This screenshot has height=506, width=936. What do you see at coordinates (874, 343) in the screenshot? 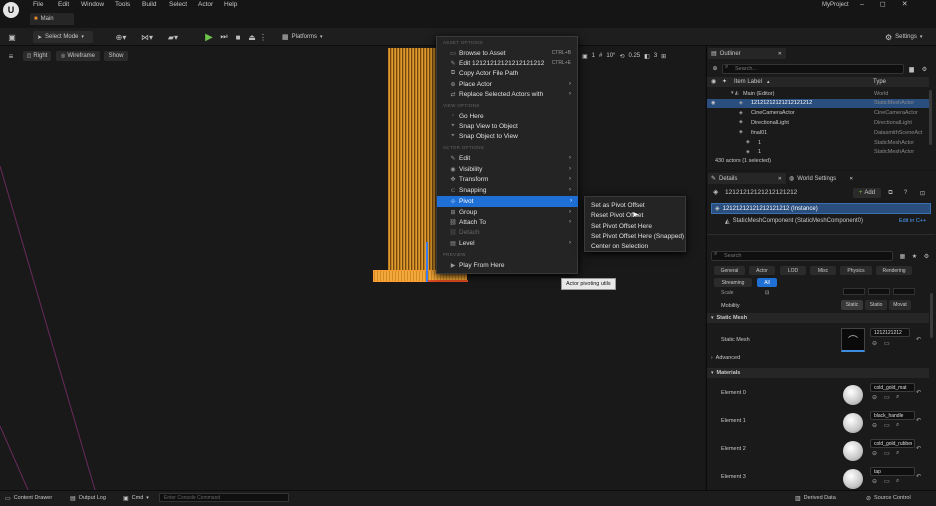
I see `arrow-left-icon: ⊖` at bounding box center [874, 343].